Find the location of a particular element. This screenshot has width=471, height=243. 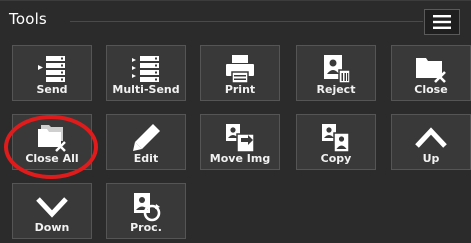

edit-button: Edit is located at coordinates (146, 142).